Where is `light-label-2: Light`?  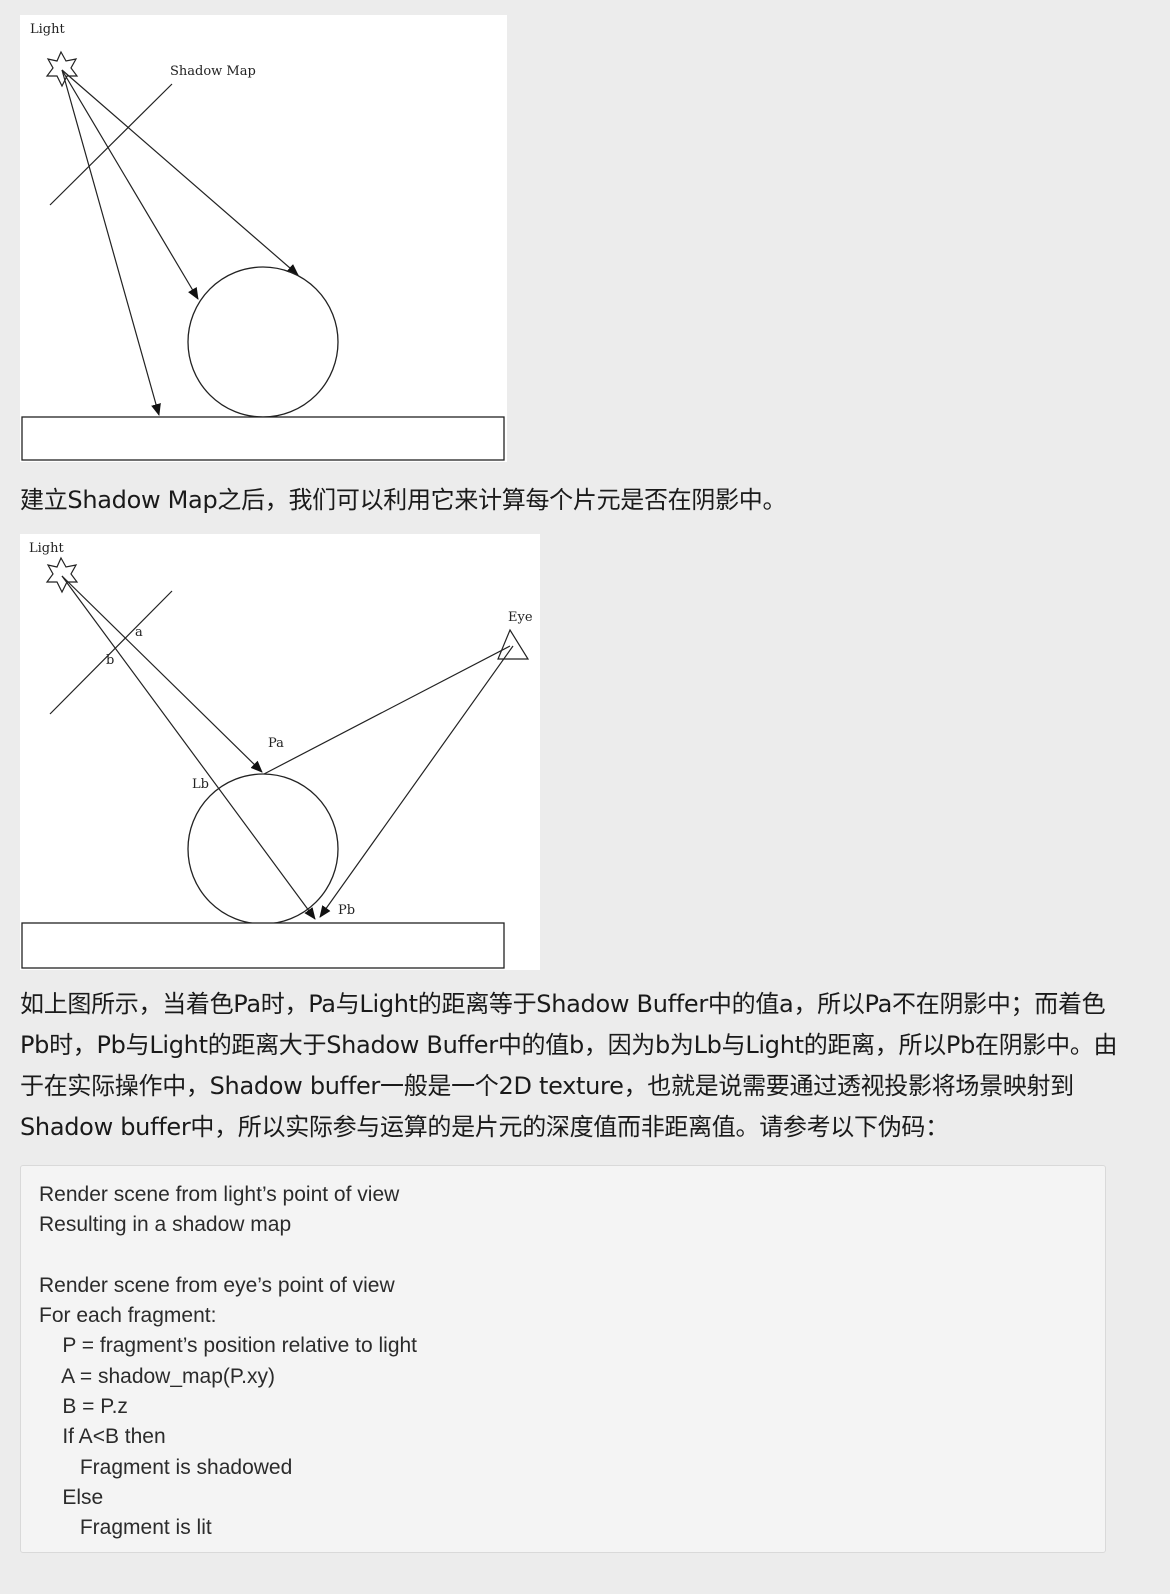
light-label-2: Light is located at coordinates (46, 548).